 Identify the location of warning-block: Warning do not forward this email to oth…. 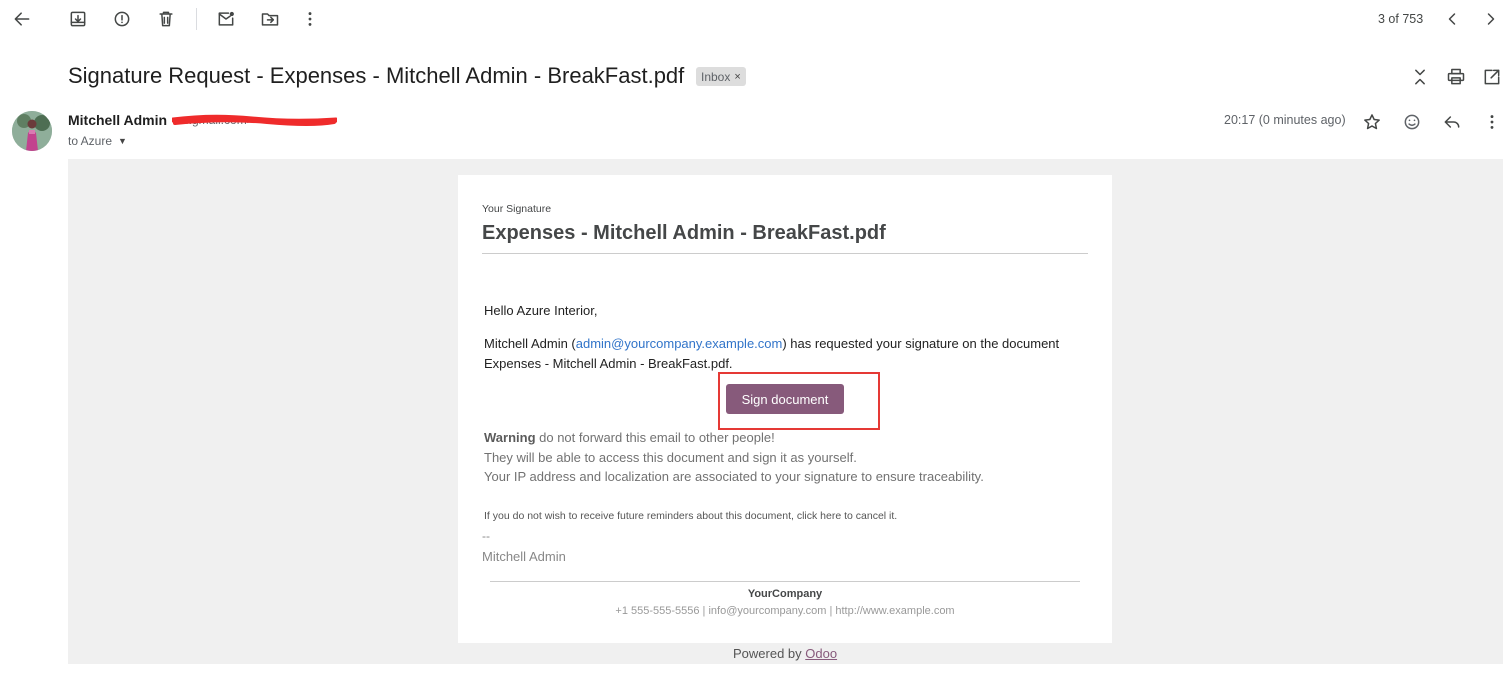
(734, 457).